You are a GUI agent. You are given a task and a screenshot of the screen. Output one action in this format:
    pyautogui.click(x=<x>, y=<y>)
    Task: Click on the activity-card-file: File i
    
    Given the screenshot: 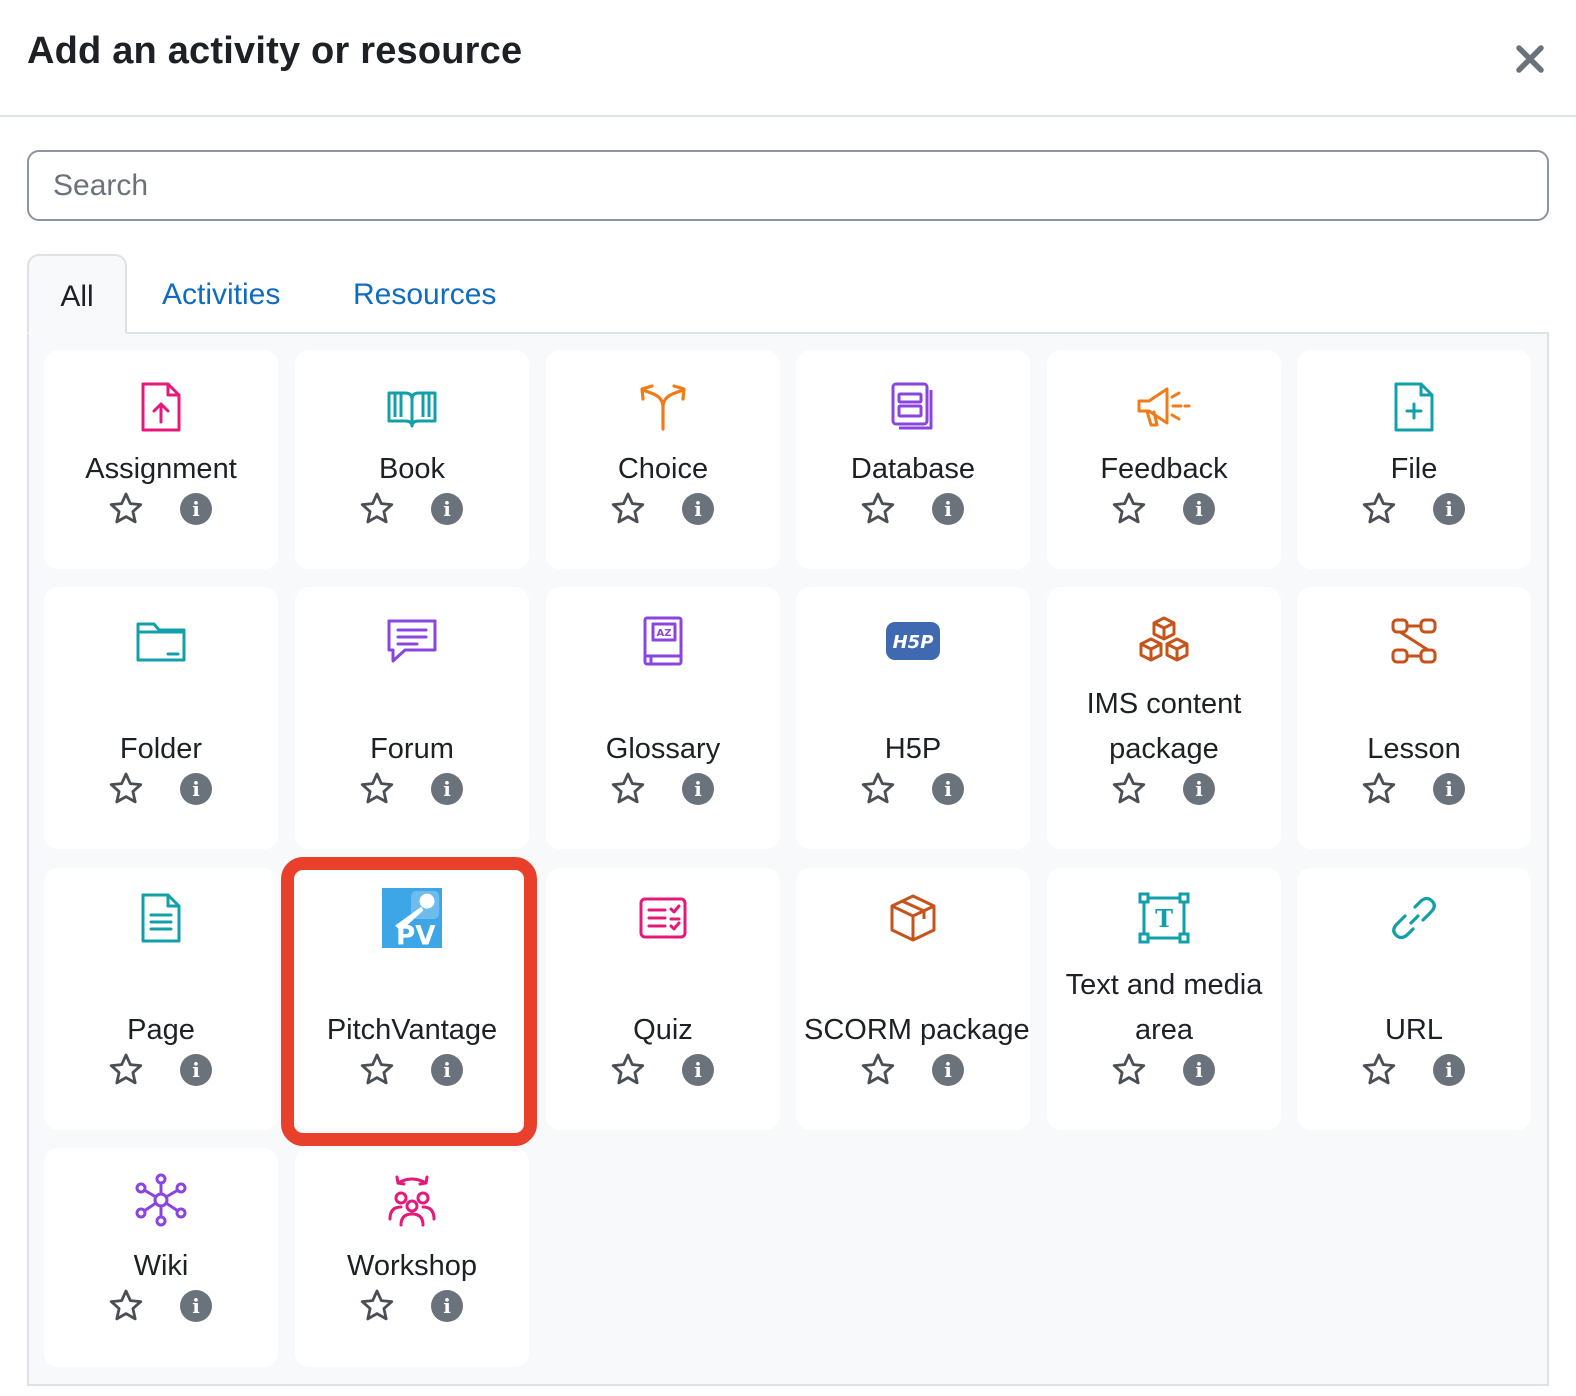 What is the action you would take?
    pyautogui.click(x=1414, y=459)
    